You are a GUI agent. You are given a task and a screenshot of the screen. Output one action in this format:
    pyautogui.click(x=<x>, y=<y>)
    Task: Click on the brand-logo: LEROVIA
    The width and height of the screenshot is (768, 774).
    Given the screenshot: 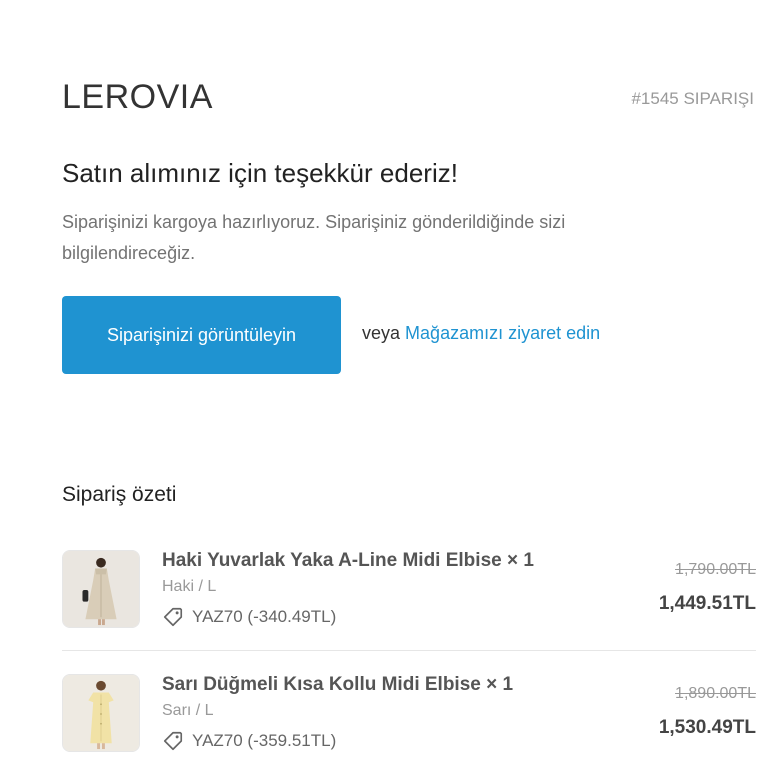 What is the action you would take?
    pyautogui.click(x=137, y=97)
    